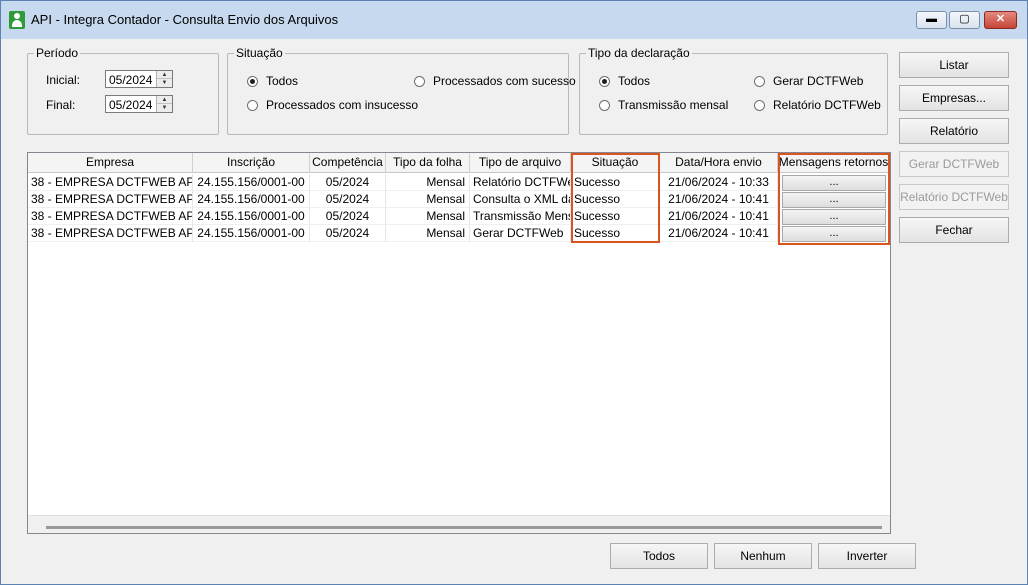  I want to click on tipo-relatorio-radio: Relatório DCTFWeb, so click(817, 105).